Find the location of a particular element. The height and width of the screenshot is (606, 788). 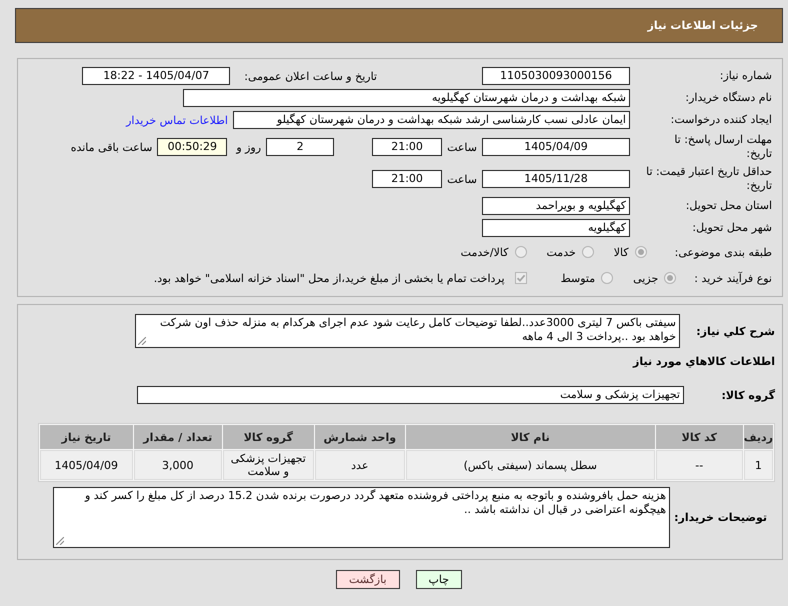

description-text: سیفتی باکس 7 لیتری 3000عدد..لطفا توضیحات کامل رعایت شود عدم اجرای هرکدام به منزله حذف اون شرکت خواهد بود ..پرداخت 3 الی 4 ماهه is located at coordinates (418, 329).